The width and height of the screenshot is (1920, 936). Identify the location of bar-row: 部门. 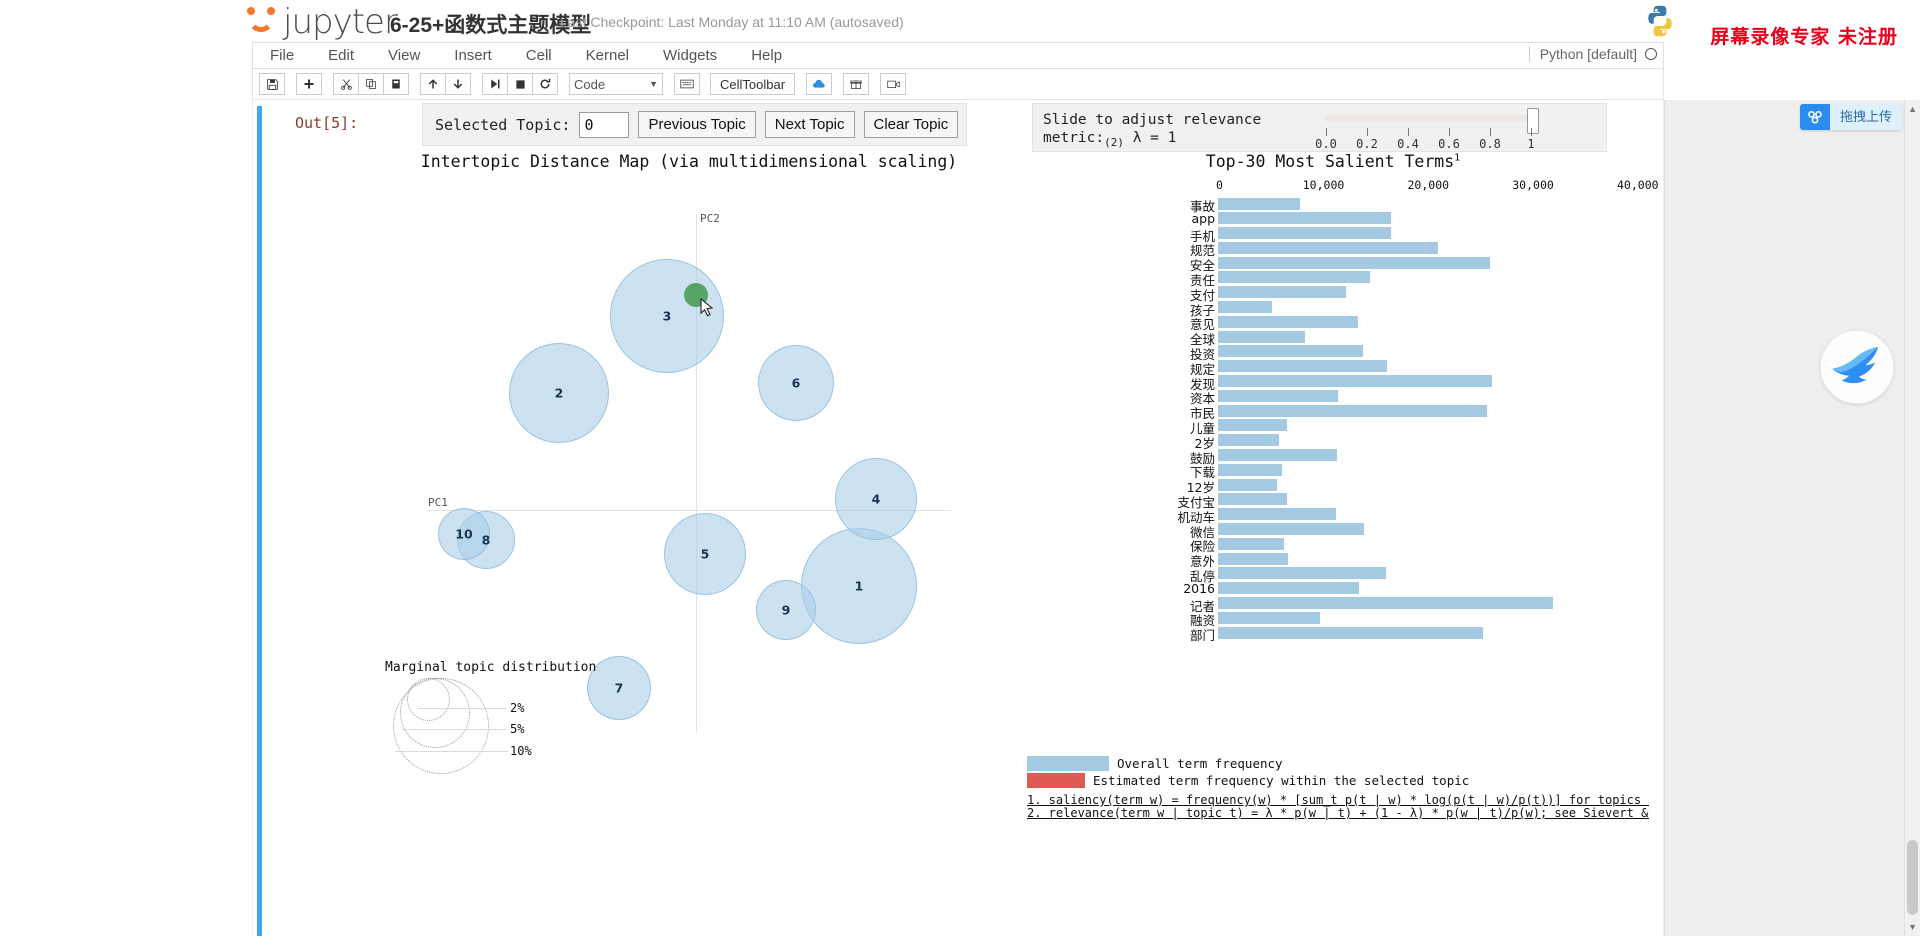
(1333, 634).